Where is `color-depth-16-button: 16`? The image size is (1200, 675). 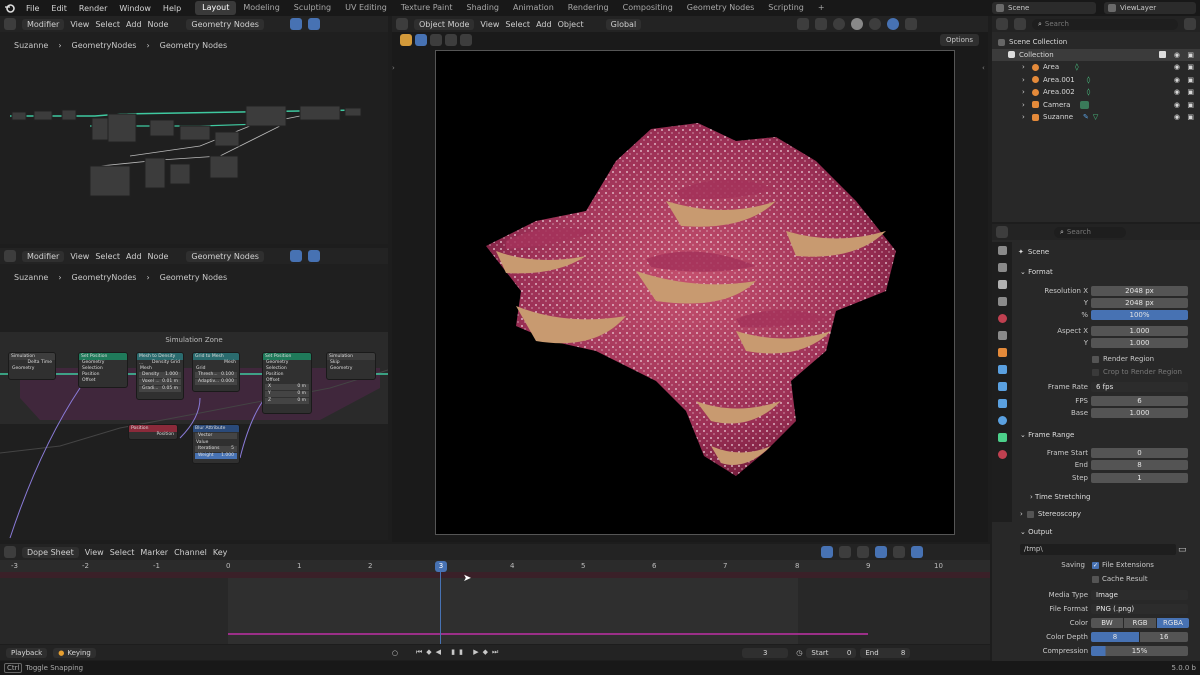
color-depth-16-button: 16 is located at coordinates (1164, 637).